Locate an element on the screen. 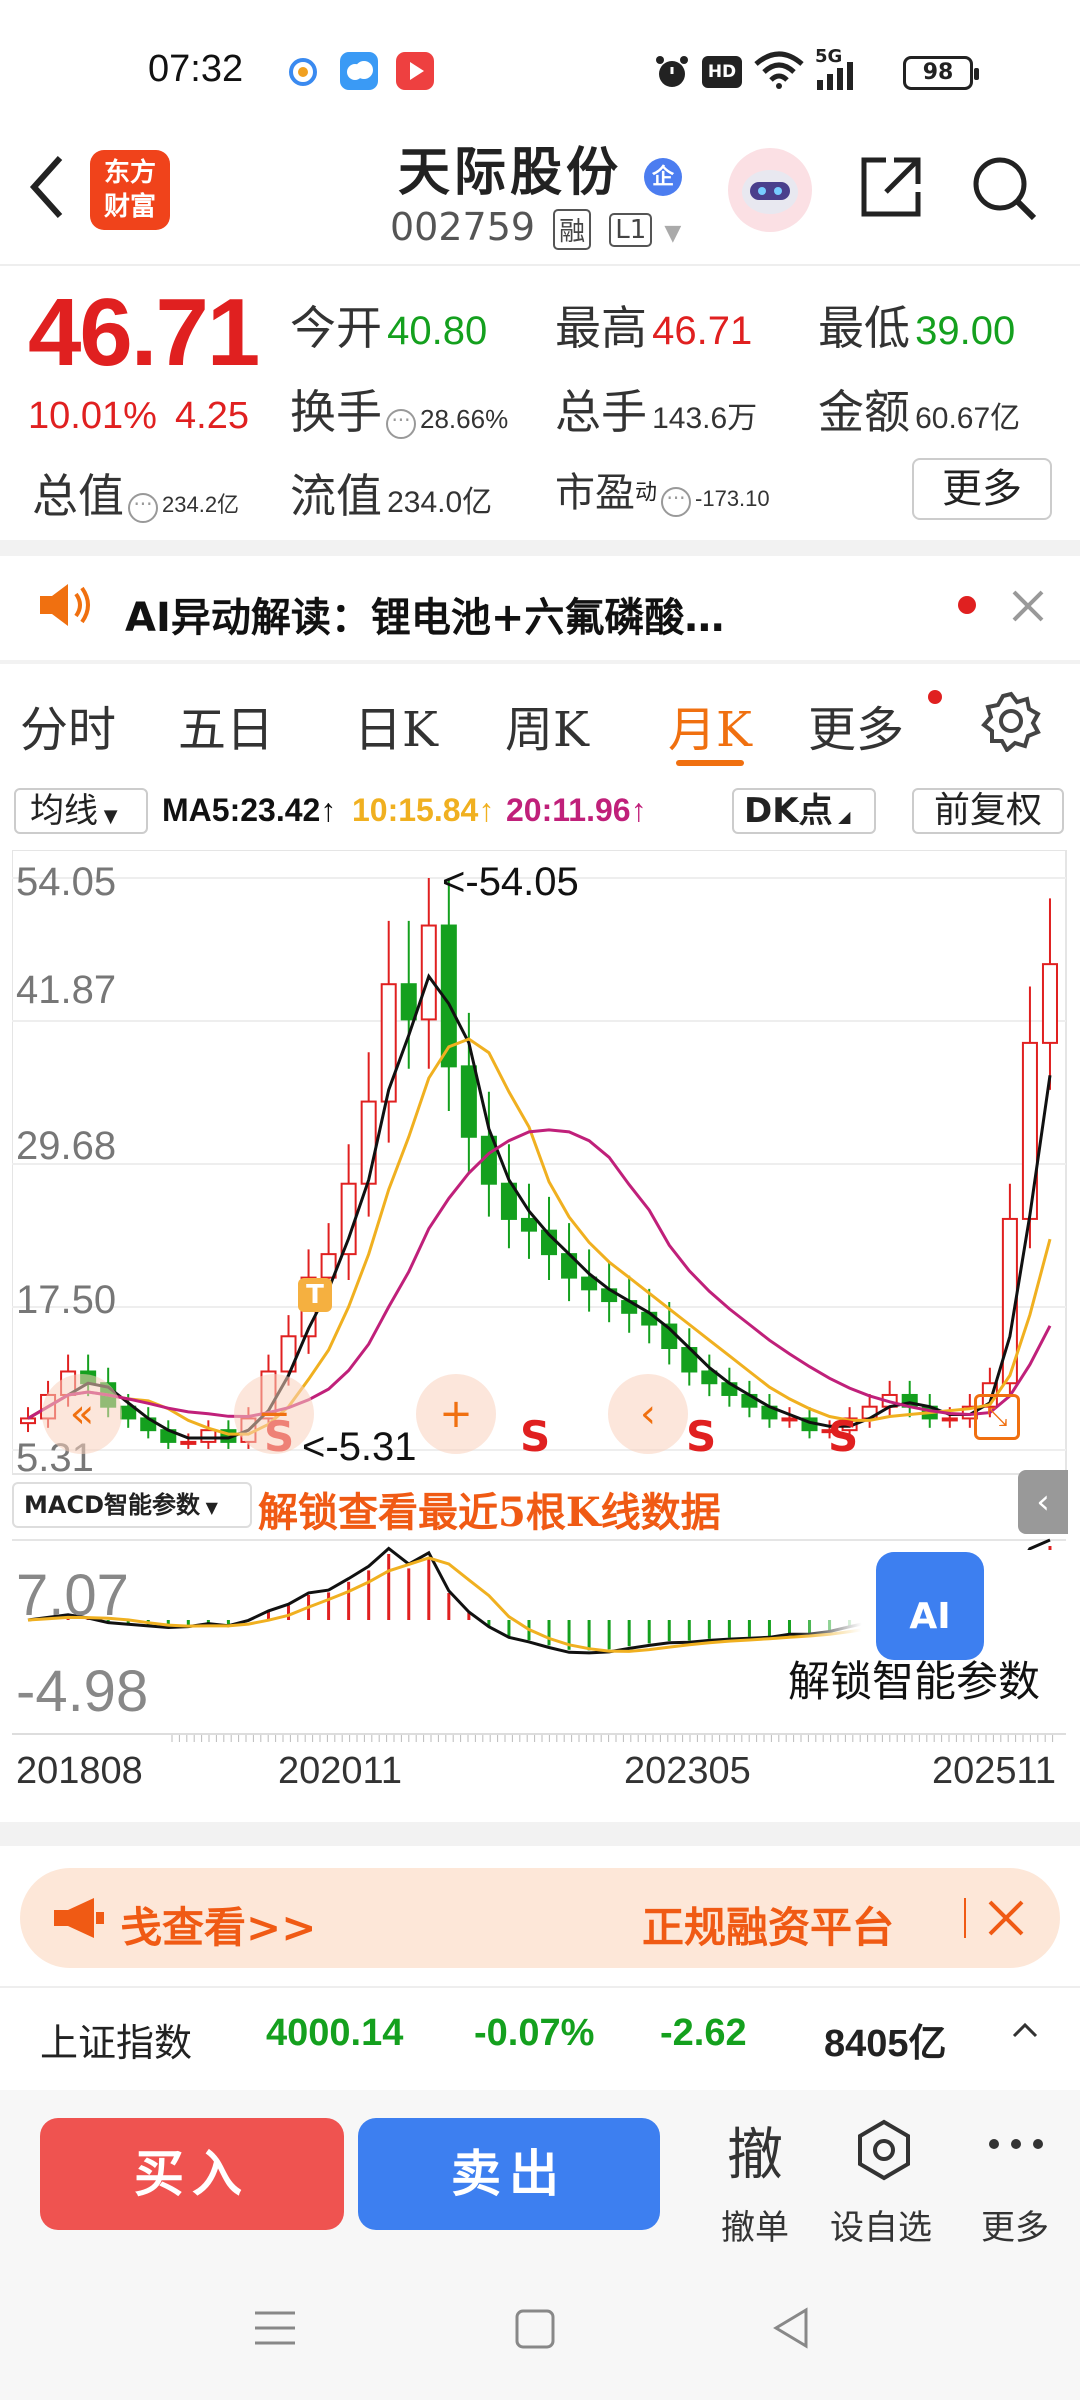 Image resolution: width=1080 pixels, height=2400 pixels. home-nav-icon is located at coordinates (535, 2331).